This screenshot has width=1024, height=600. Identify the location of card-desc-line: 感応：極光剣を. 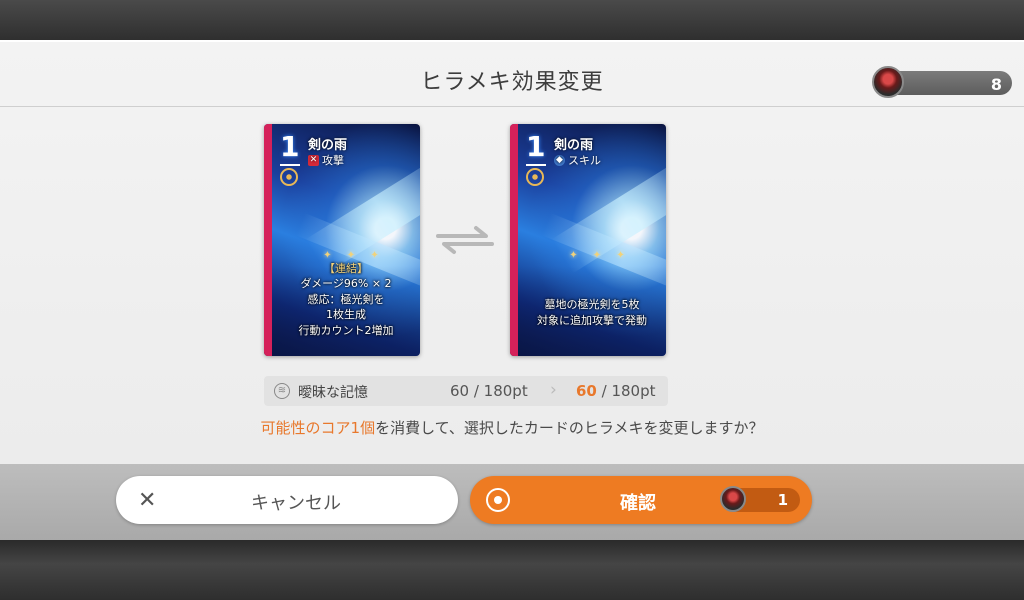
(346, 299).